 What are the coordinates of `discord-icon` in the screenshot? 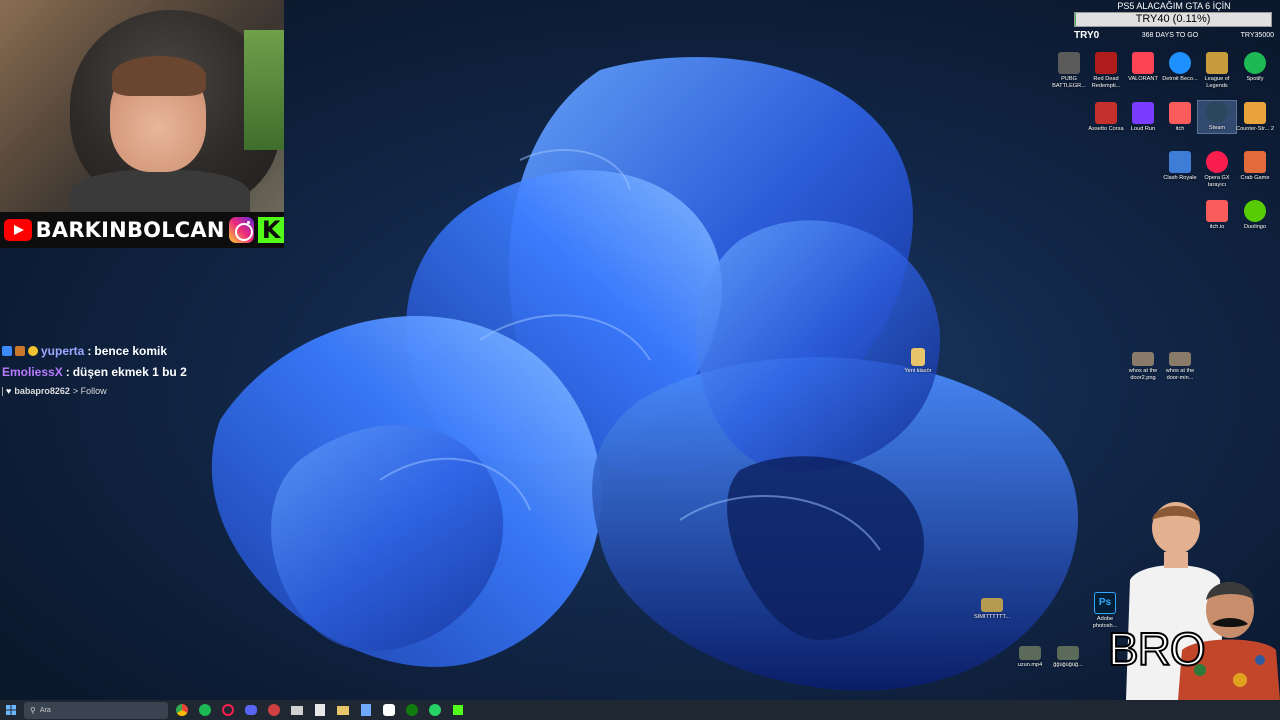 It's located at (251, 710).